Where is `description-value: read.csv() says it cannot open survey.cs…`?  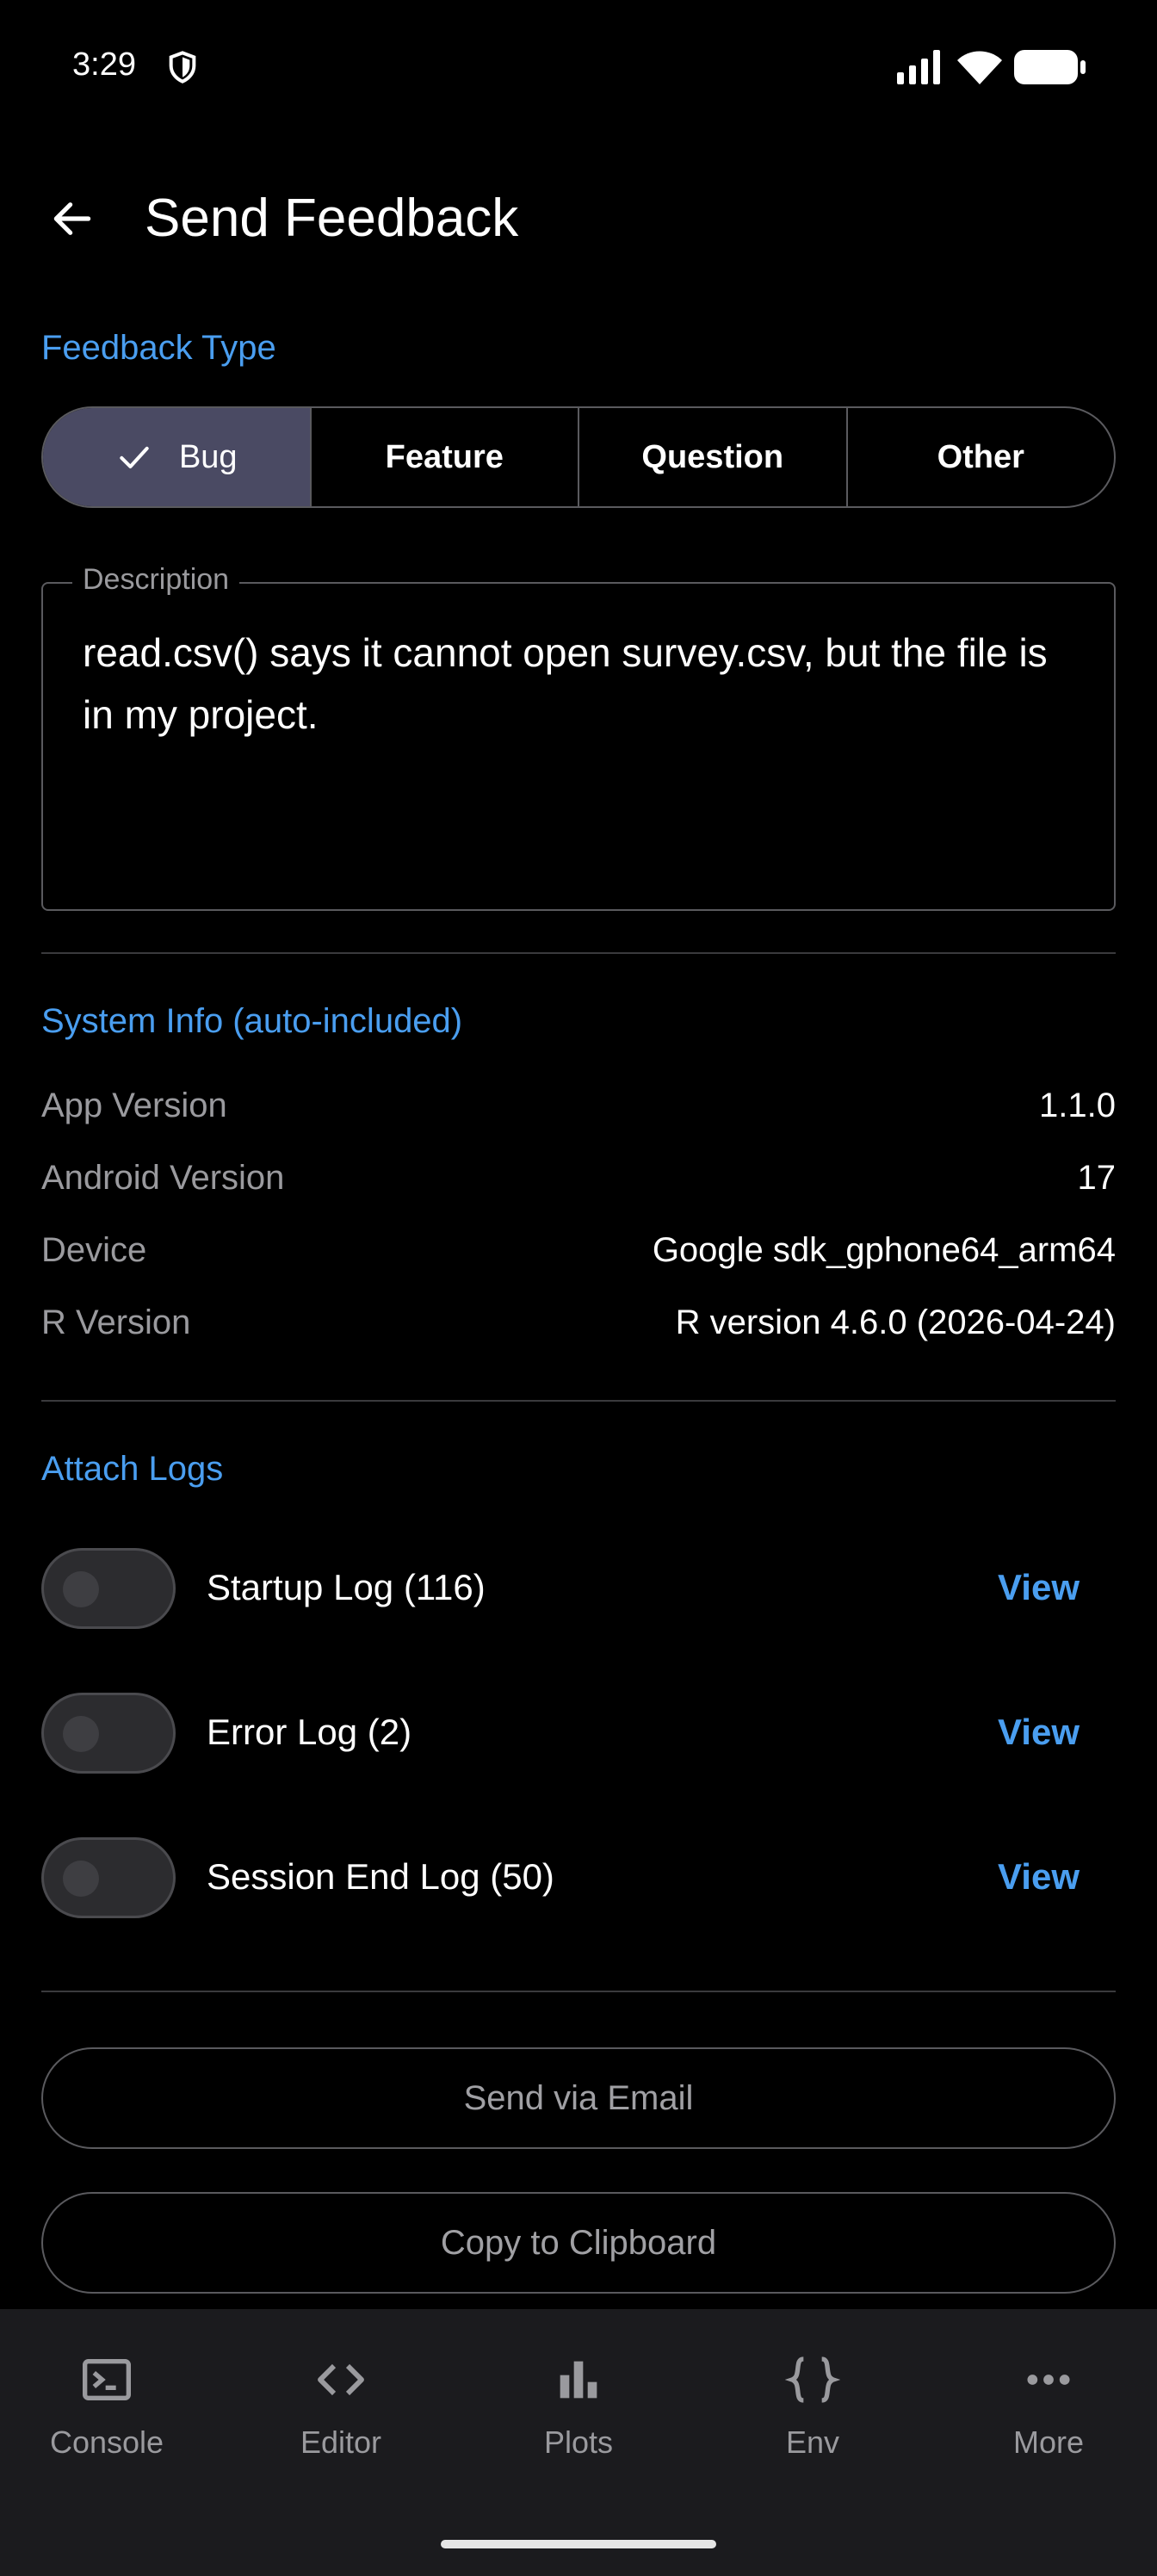 description-value: read.csv() says it cannot open survey.cs… is located at coordinates (582, 684).